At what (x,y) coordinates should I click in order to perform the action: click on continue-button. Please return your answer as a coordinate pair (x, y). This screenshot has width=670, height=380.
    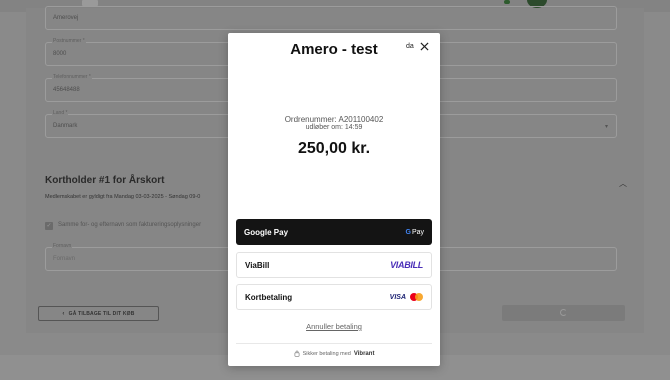
    Looking at the image, I should click on (563, 313).